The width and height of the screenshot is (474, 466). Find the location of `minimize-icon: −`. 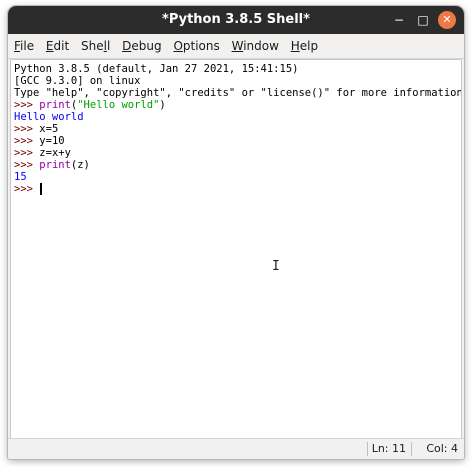

minimize-icon: − is located at coordinates (399, 20).